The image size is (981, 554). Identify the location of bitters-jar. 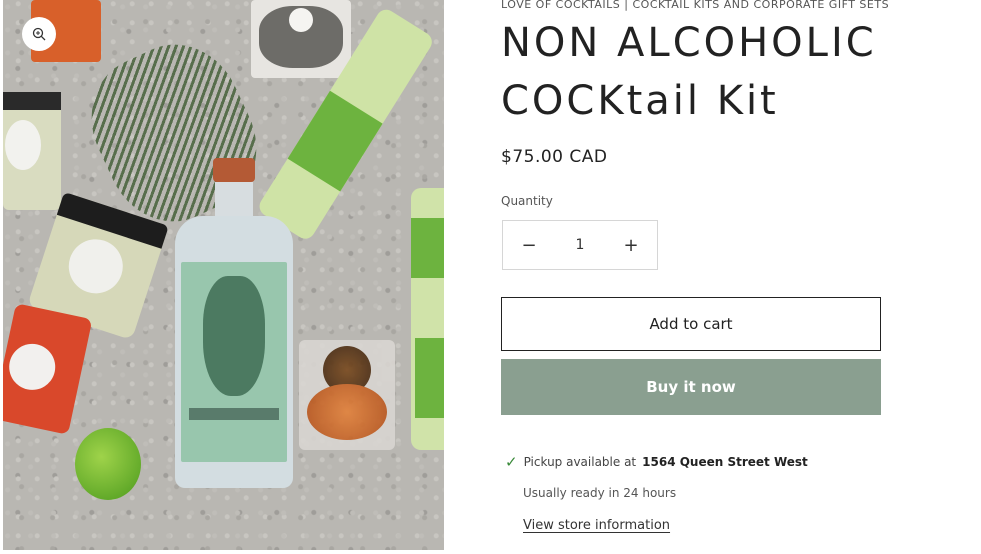
(48, 369).